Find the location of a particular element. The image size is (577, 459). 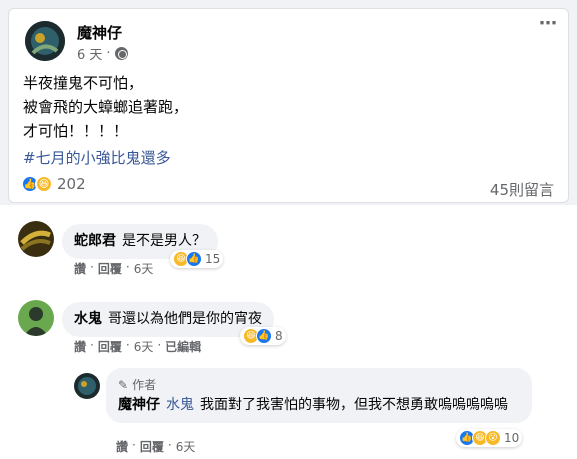

more-options-icon: ⋯ is located at coordinates (548, 23).